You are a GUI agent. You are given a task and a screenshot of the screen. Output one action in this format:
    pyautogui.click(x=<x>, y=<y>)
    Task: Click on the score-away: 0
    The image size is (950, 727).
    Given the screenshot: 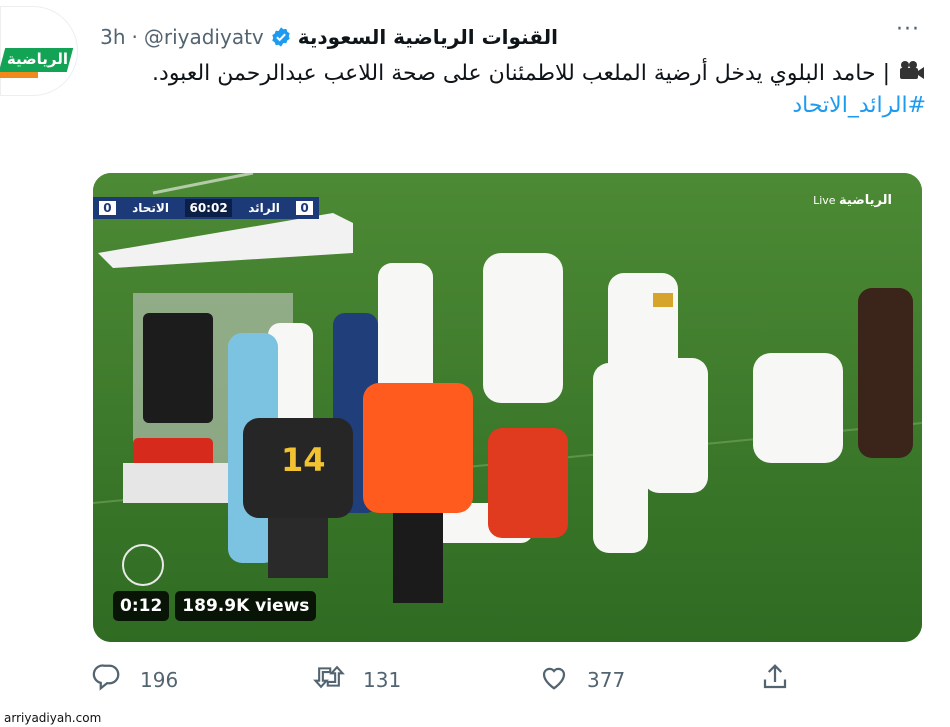 What is the action you would take?
    pyautogui.click(x=107, y=208)
    